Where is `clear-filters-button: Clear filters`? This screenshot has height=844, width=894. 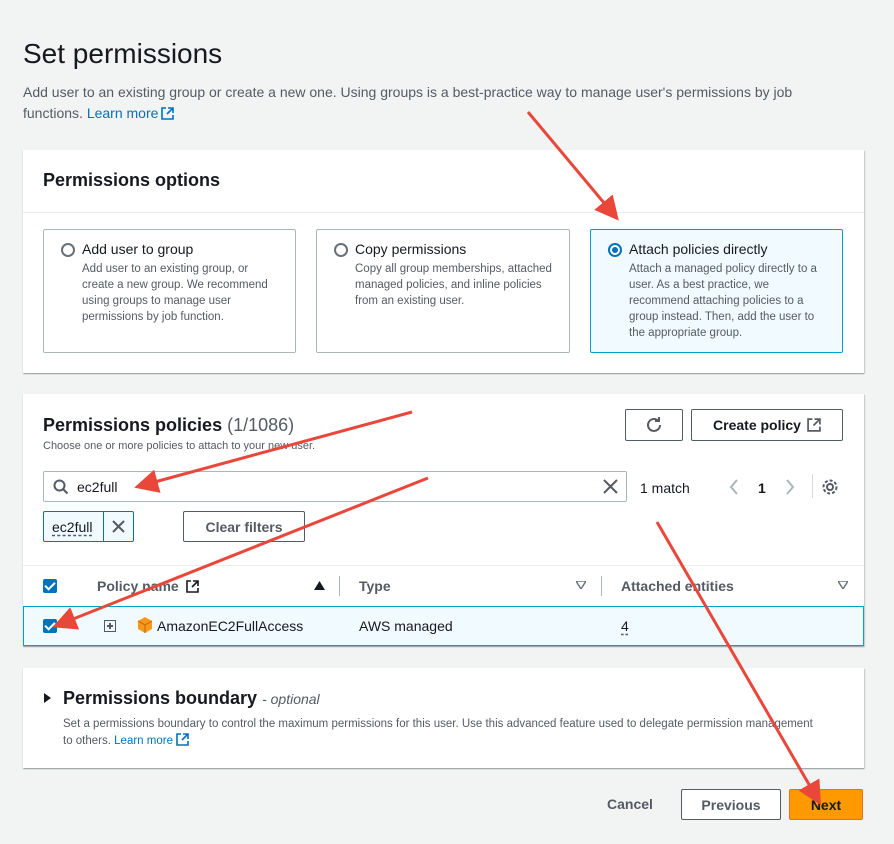 clear-filters-button: Clear filters is located at coordinates (244, 526).